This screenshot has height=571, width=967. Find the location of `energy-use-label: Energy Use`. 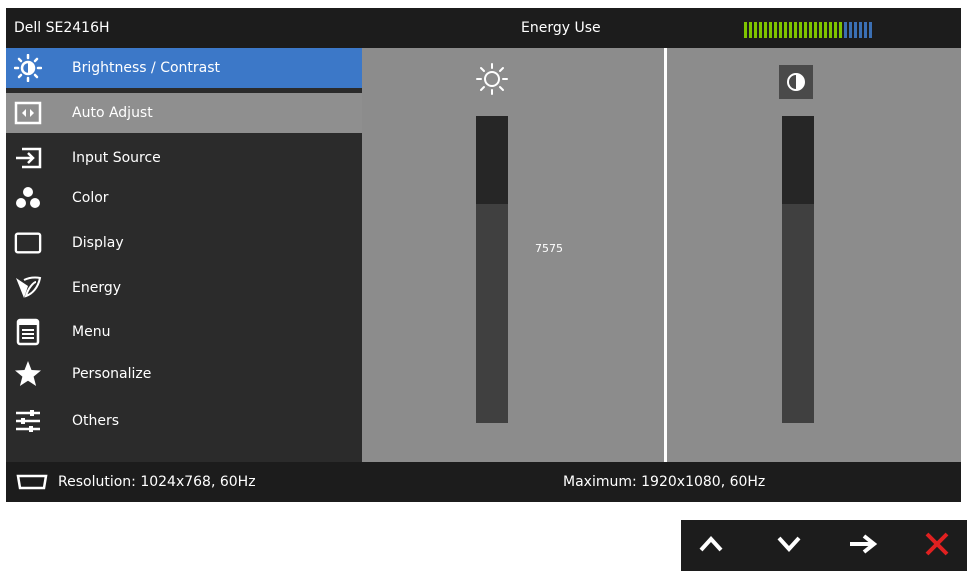

energy-use-label: Energy Use is located at coordinates (561, 28).